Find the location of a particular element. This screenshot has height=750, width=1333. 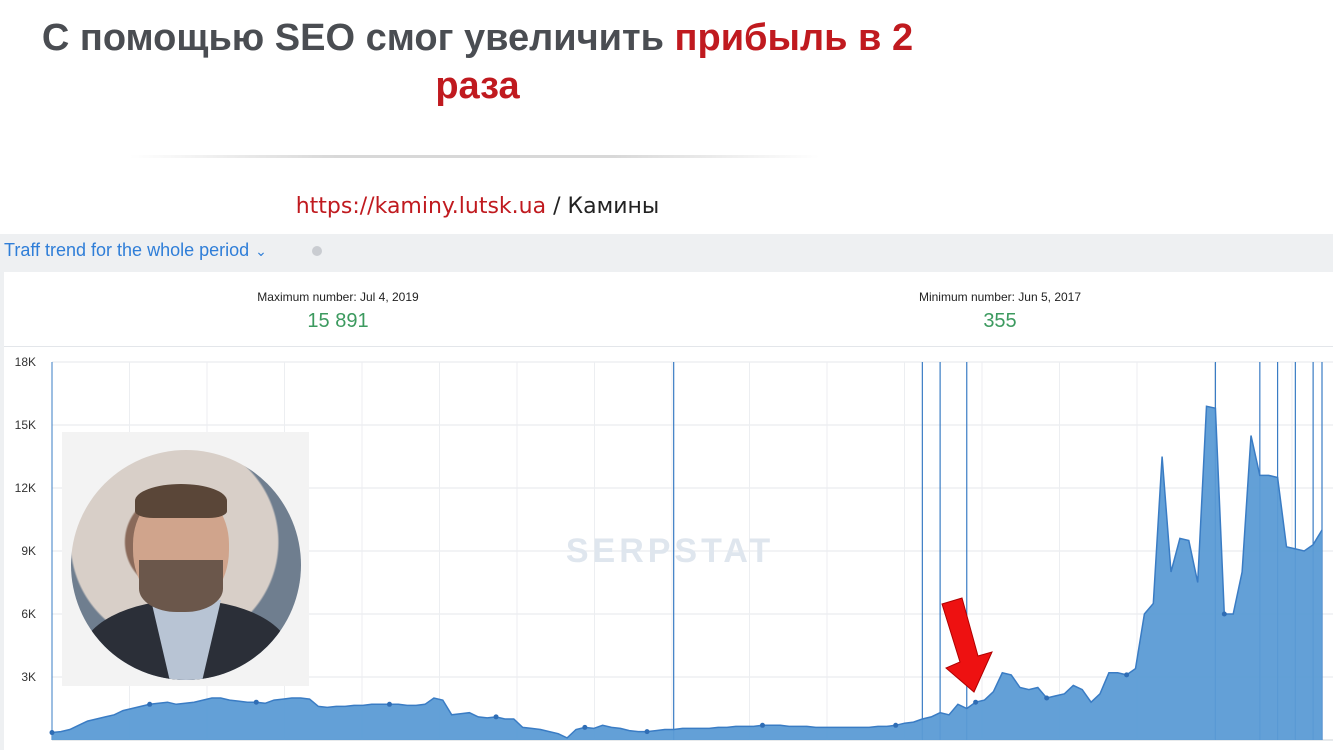

author-avatar is located at coordinates (186, 565).